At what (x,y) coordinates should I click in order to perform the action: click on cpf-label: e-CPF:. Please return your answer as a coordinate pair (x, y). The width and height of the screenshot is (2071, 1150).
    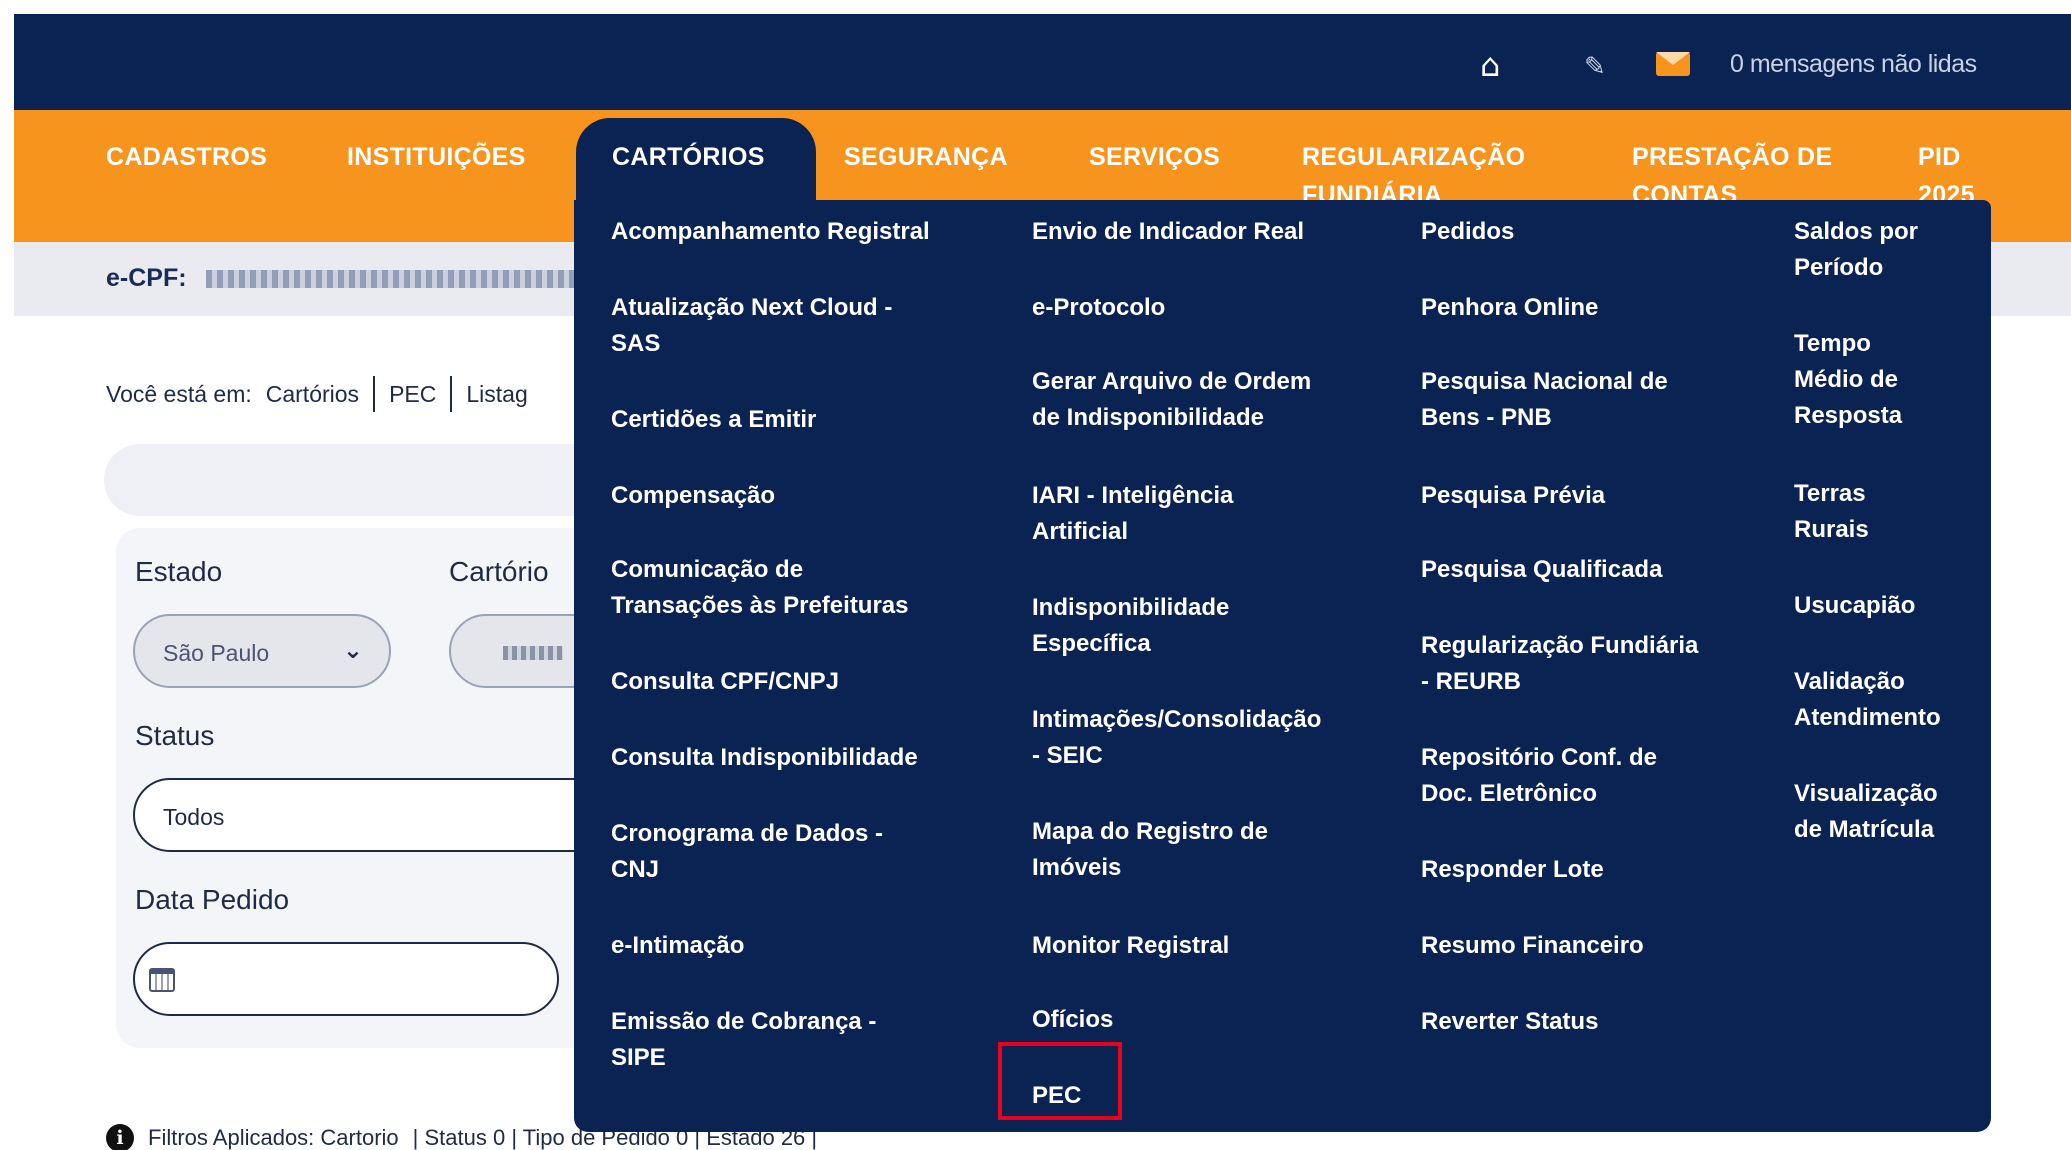
    Looking at the image, I should click on (146, 278).